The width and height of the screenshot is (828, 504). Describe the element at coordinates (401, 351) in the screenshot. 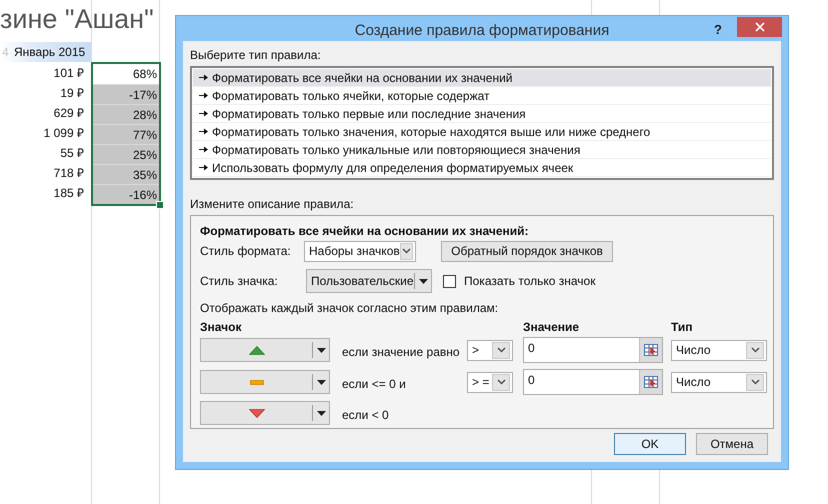

I see `condition-label: если значение равно` at that location.